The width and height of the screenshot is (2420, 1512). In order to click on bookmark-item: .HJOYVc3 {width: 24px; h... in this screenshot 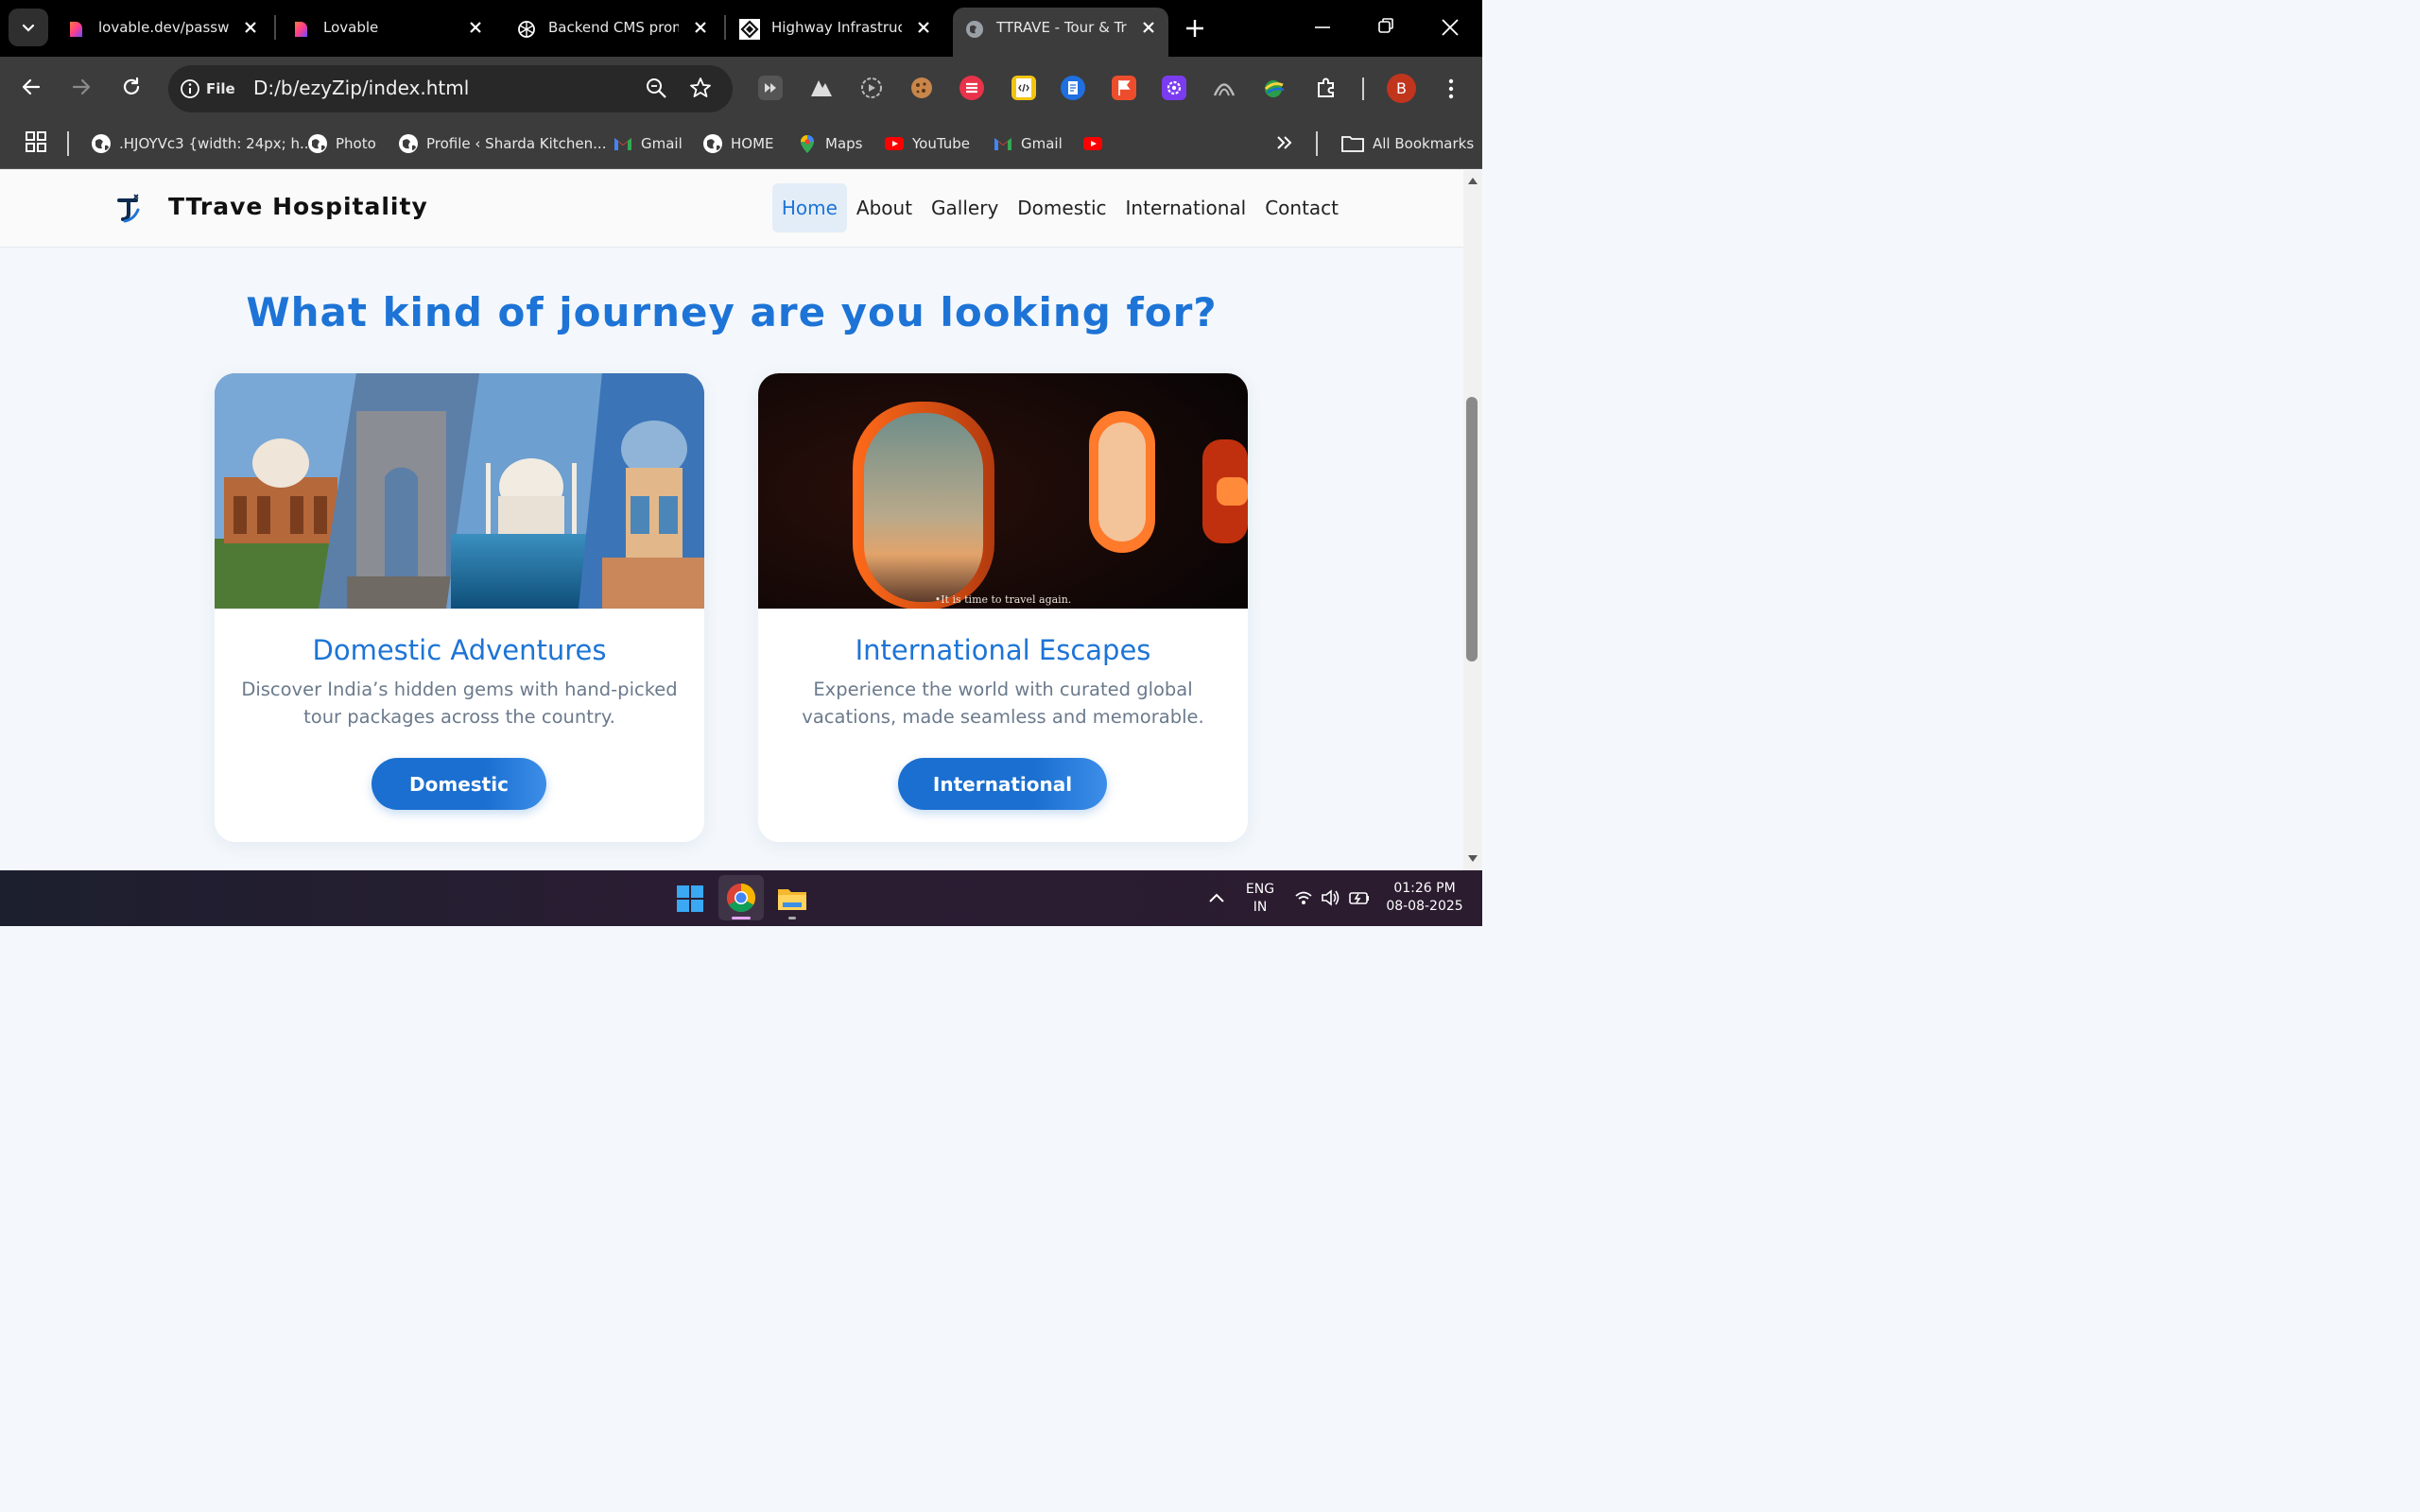, I will do `click(202, 143)`.